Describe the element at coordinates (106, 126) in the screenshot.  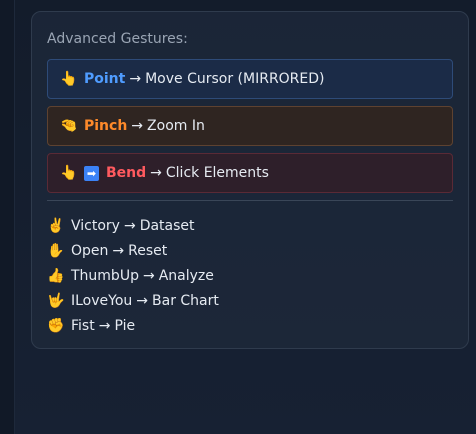
I see `gesture-keyword-pinch: Pinch` at that location.